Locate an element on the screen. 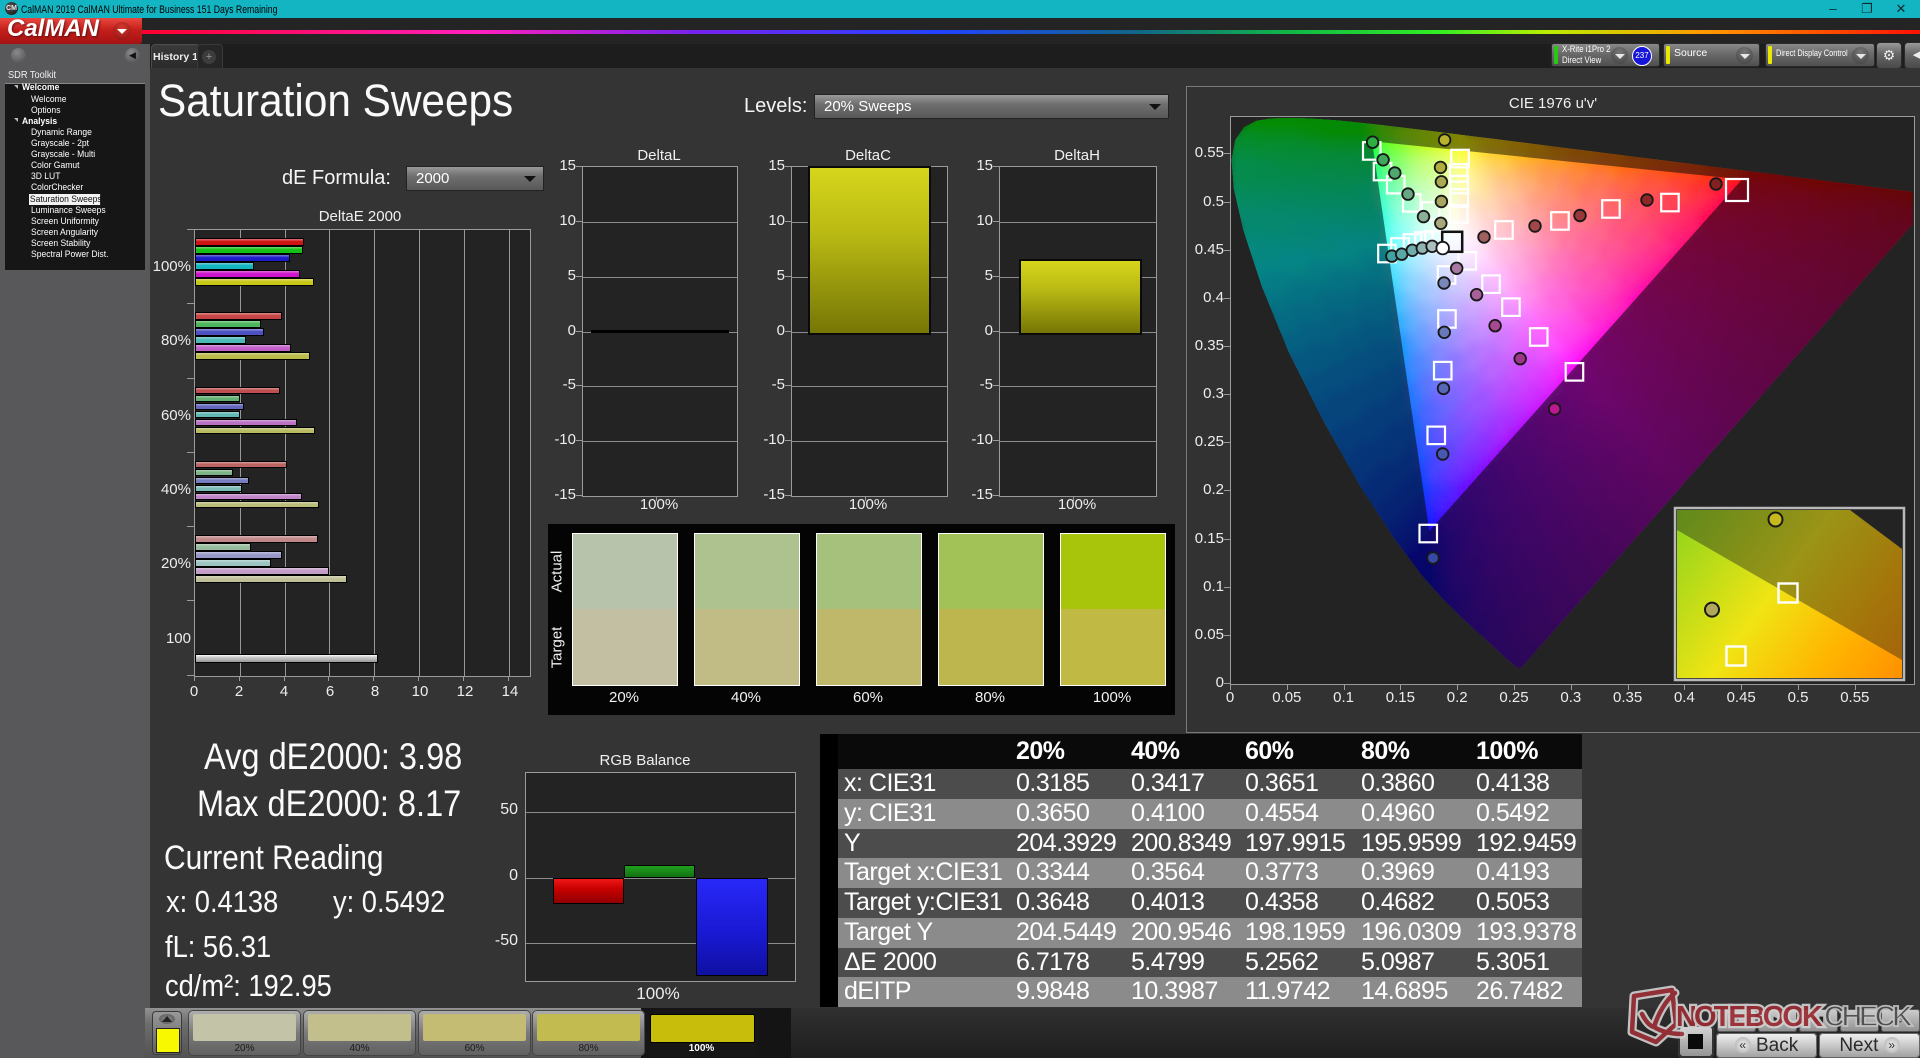  svg-text: NOTEBOOK is located at coordinates (1749, 1017).